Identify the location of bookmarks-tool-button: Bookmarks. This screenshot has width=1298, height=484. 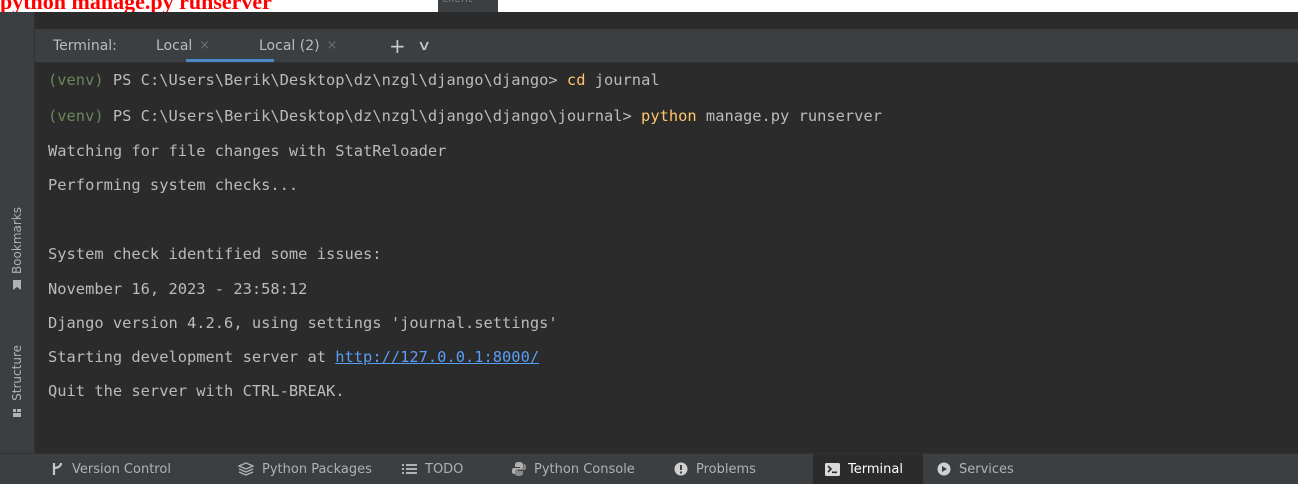
(17, 249).